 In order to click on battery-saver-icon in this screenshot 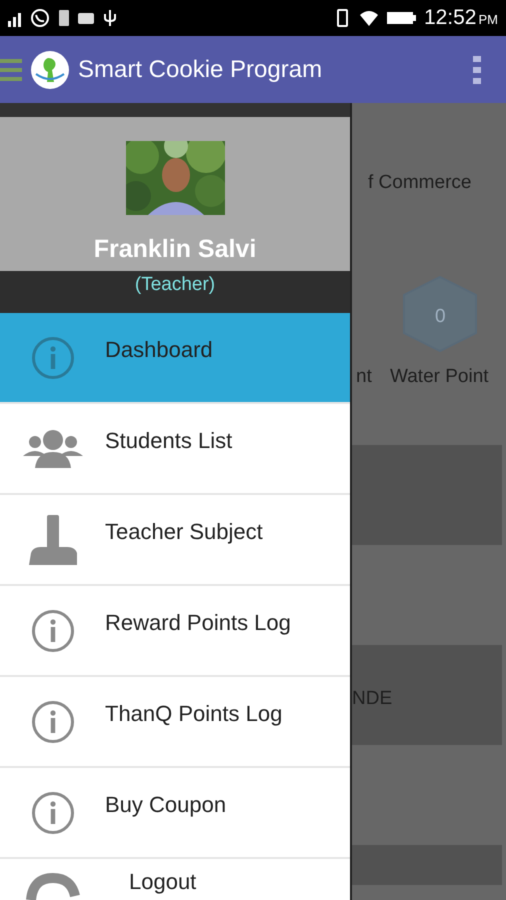, I will do `click(64, 18)`.